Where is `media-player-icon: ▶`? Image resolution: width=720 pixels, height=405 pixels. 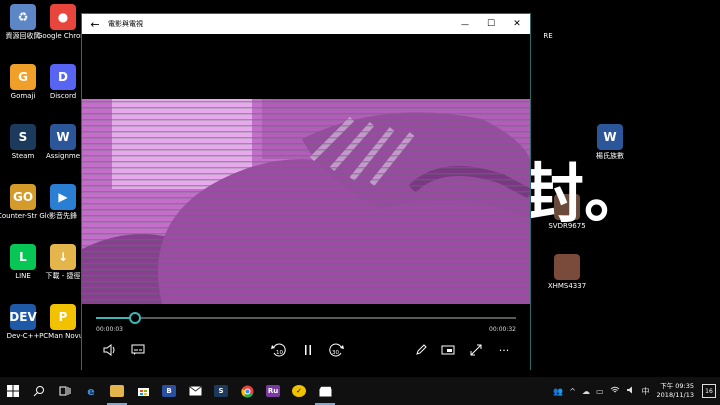
media-player-icon: ▶ is located at coordinates (63, 197).